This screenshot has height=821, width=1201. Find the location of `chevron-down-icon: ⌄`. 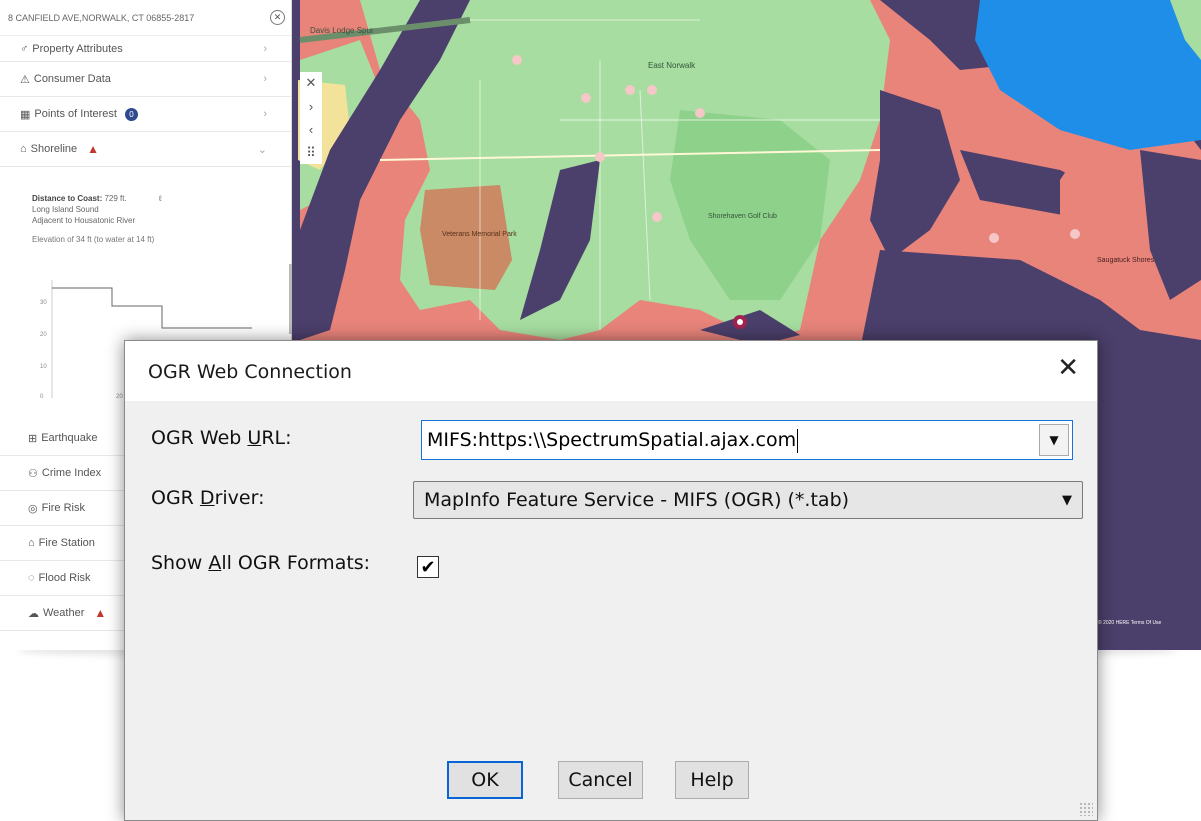

chevron-down-icon: ⌄ is located at coordinates (262, 149).